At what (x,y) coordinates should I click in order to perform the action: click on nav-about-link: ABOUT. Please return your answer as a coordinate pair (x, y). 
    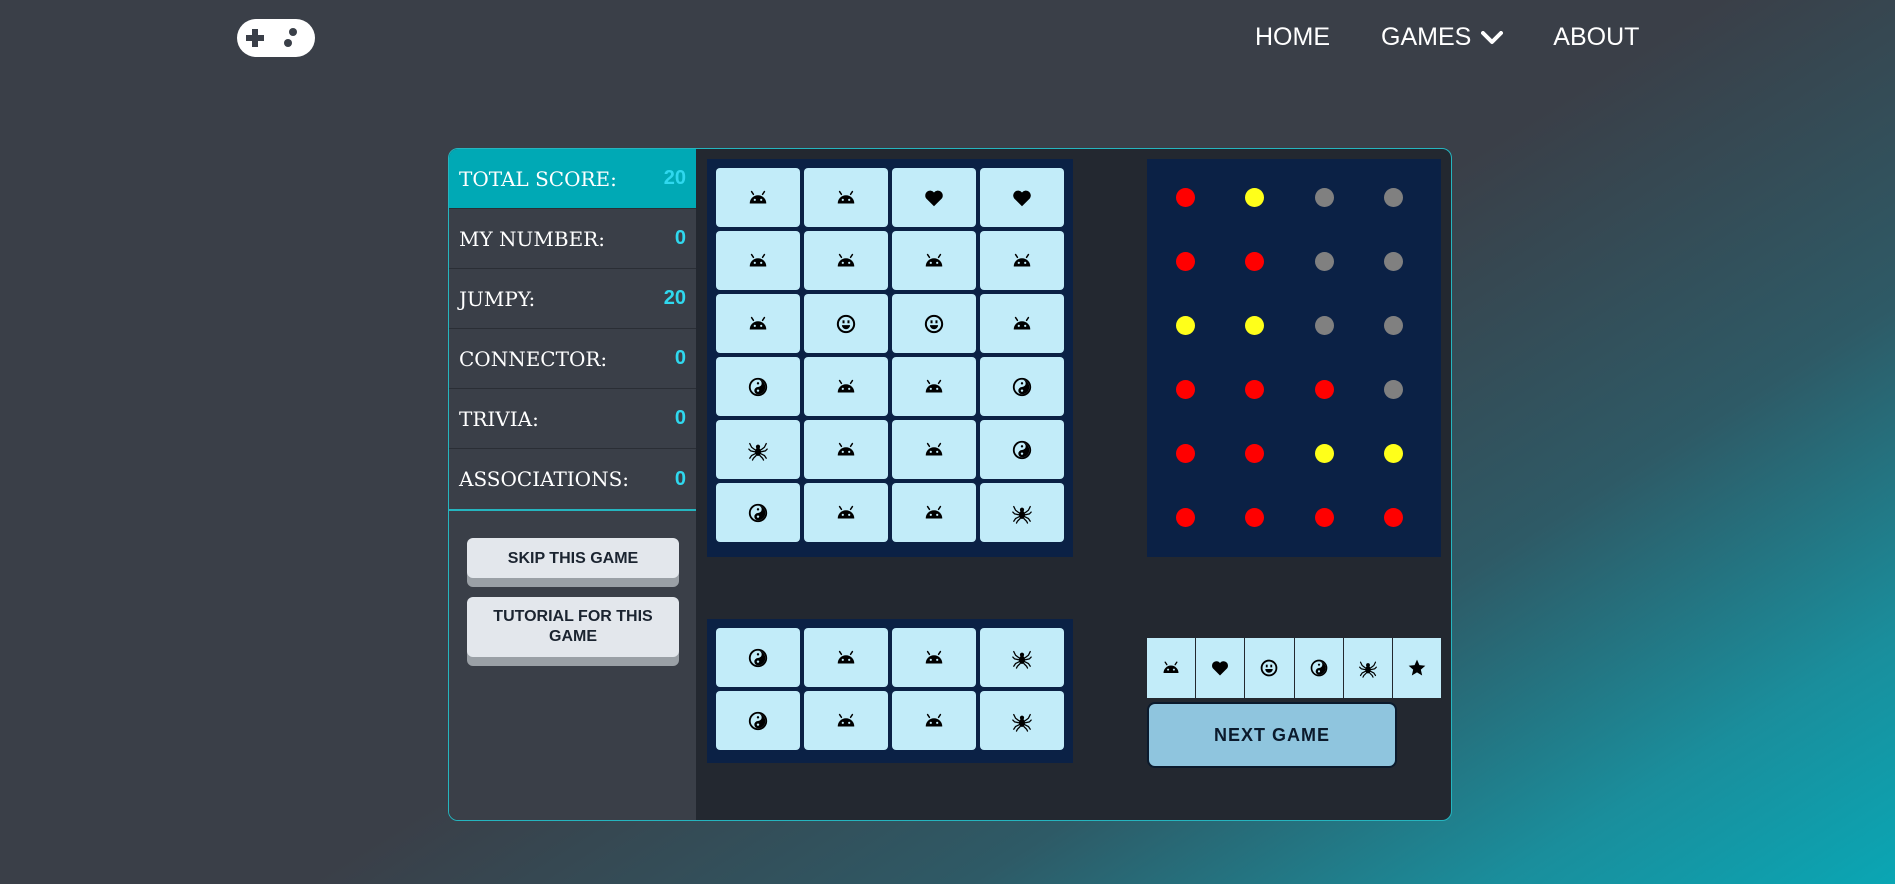
    Looking at the image, I should click on (1596, 37).